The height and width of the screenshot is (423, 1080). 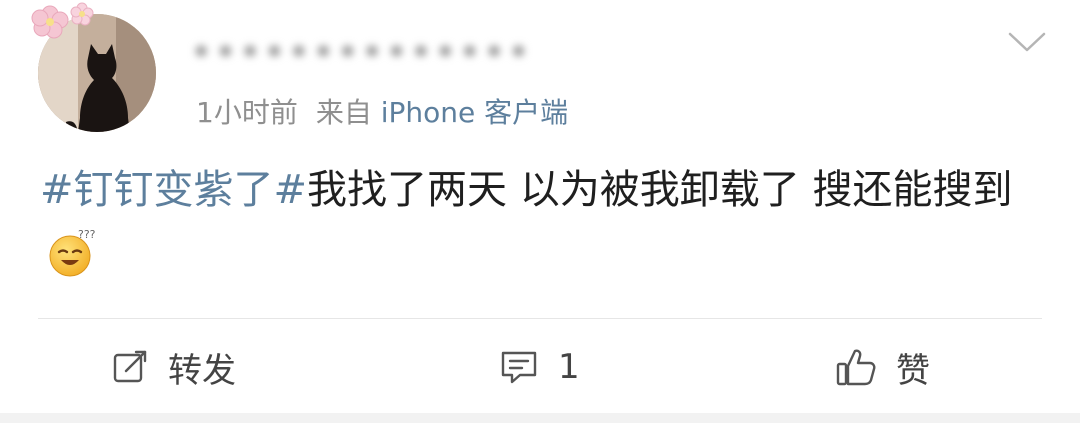 What do you see at coordinates (72, 252) in the screenshot?
I see `emoji-sleepy-face-icon: ???` at bounding box center [72, 252].